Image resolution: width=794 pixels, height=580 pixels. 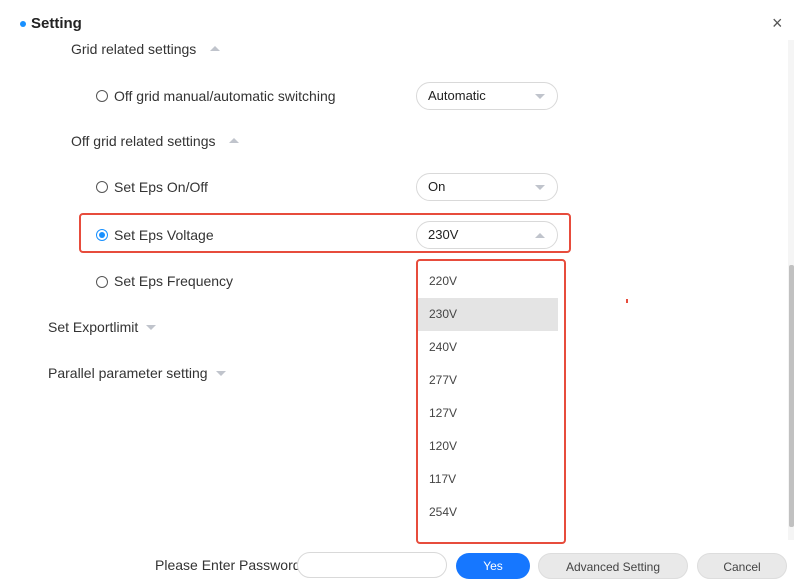 I want to click on eps-frequency-label: Set Eps Frequency, so click(x=174, y=281).